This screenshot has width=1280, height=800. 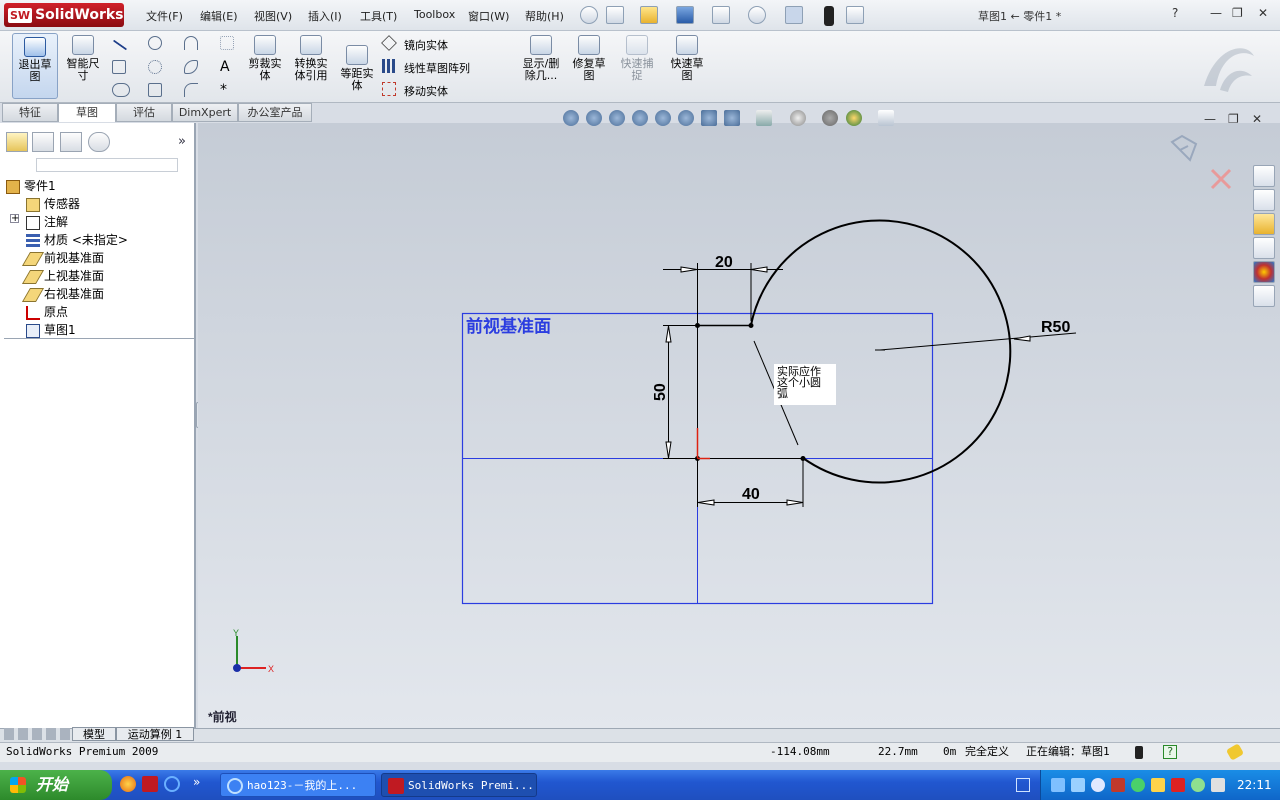 I want to click on offset-entities-button: 等距实体, so click(x=357, y=74).